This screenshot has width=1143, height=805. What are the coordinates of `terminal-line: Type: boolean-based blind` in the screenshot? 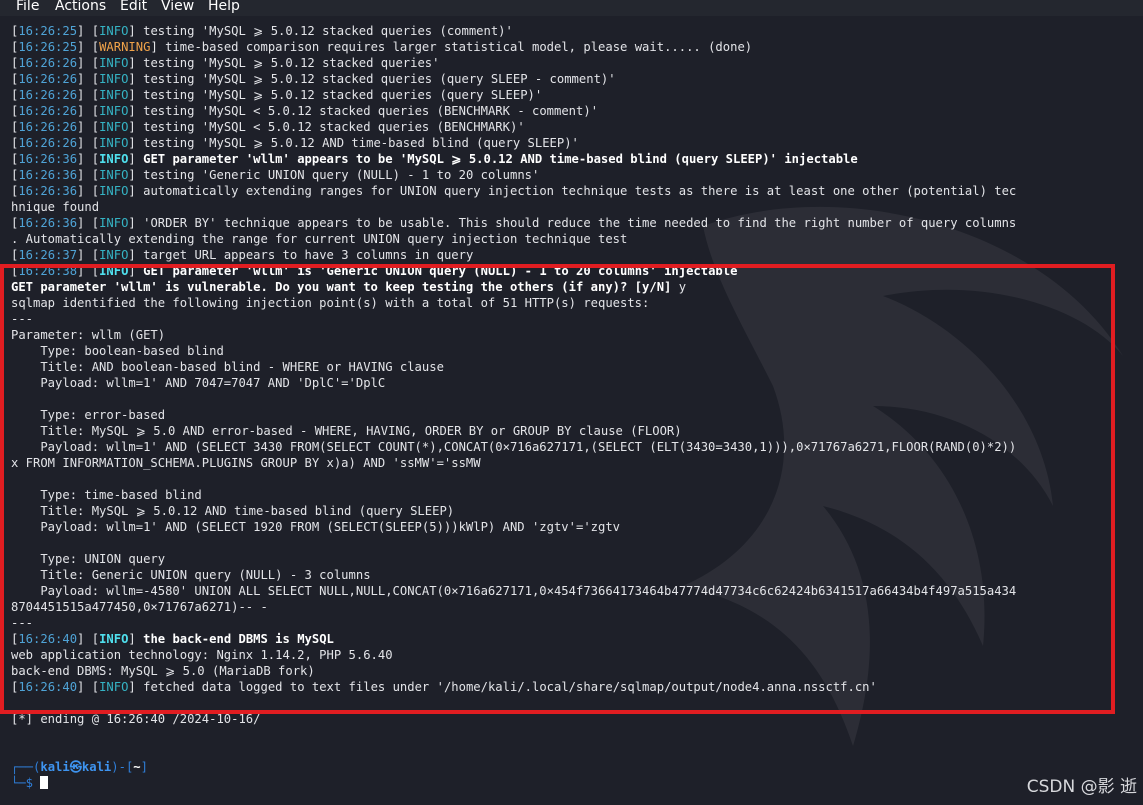 It's located at (513, 351).